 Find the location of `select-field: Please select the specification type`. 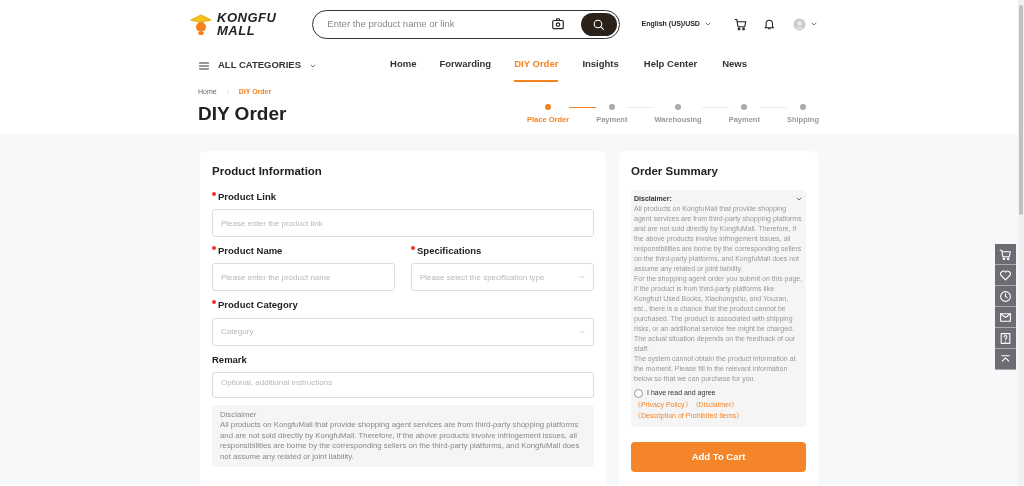

select-field: Please select the specification type is located at coordinates (502, 277).